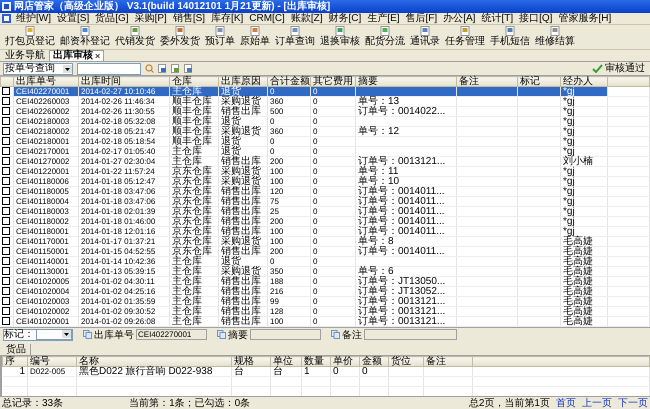 Image resolution: width=650 pixels, height=409 pixels. Describe the element at coordinates (38, 68) in the screenshot. I see `search-mode-dropdown: 按单号查询` at that location.